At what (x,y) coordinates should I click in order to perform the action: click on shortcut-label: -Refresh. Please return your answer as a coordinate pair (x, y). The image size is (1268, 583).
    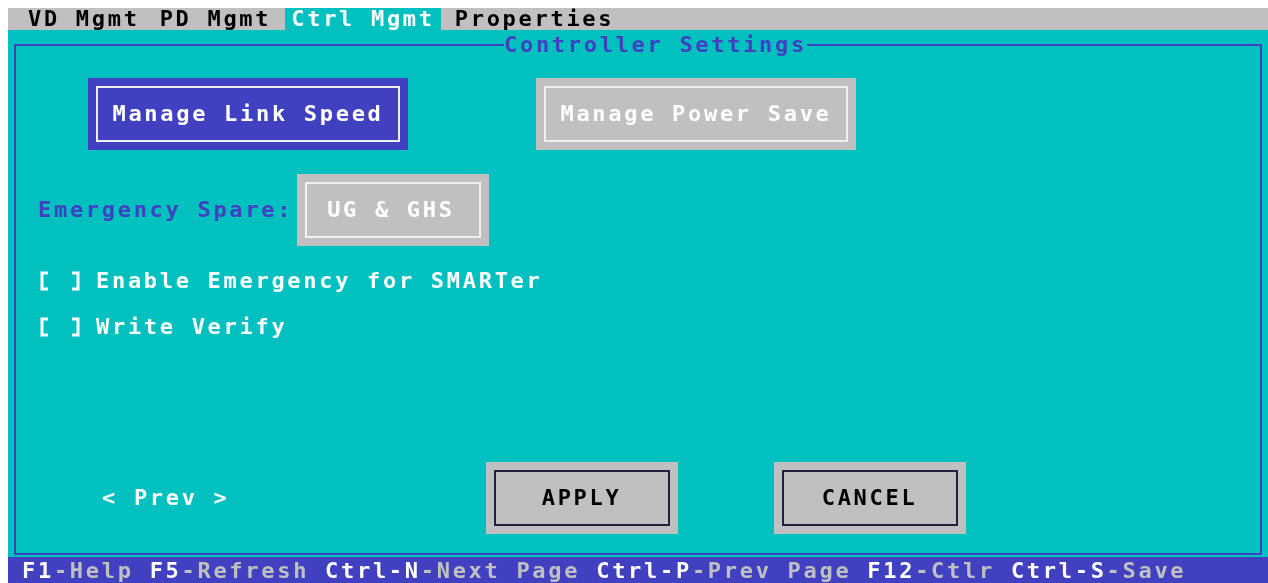
    Looking at the image, I should click on (245, 571).